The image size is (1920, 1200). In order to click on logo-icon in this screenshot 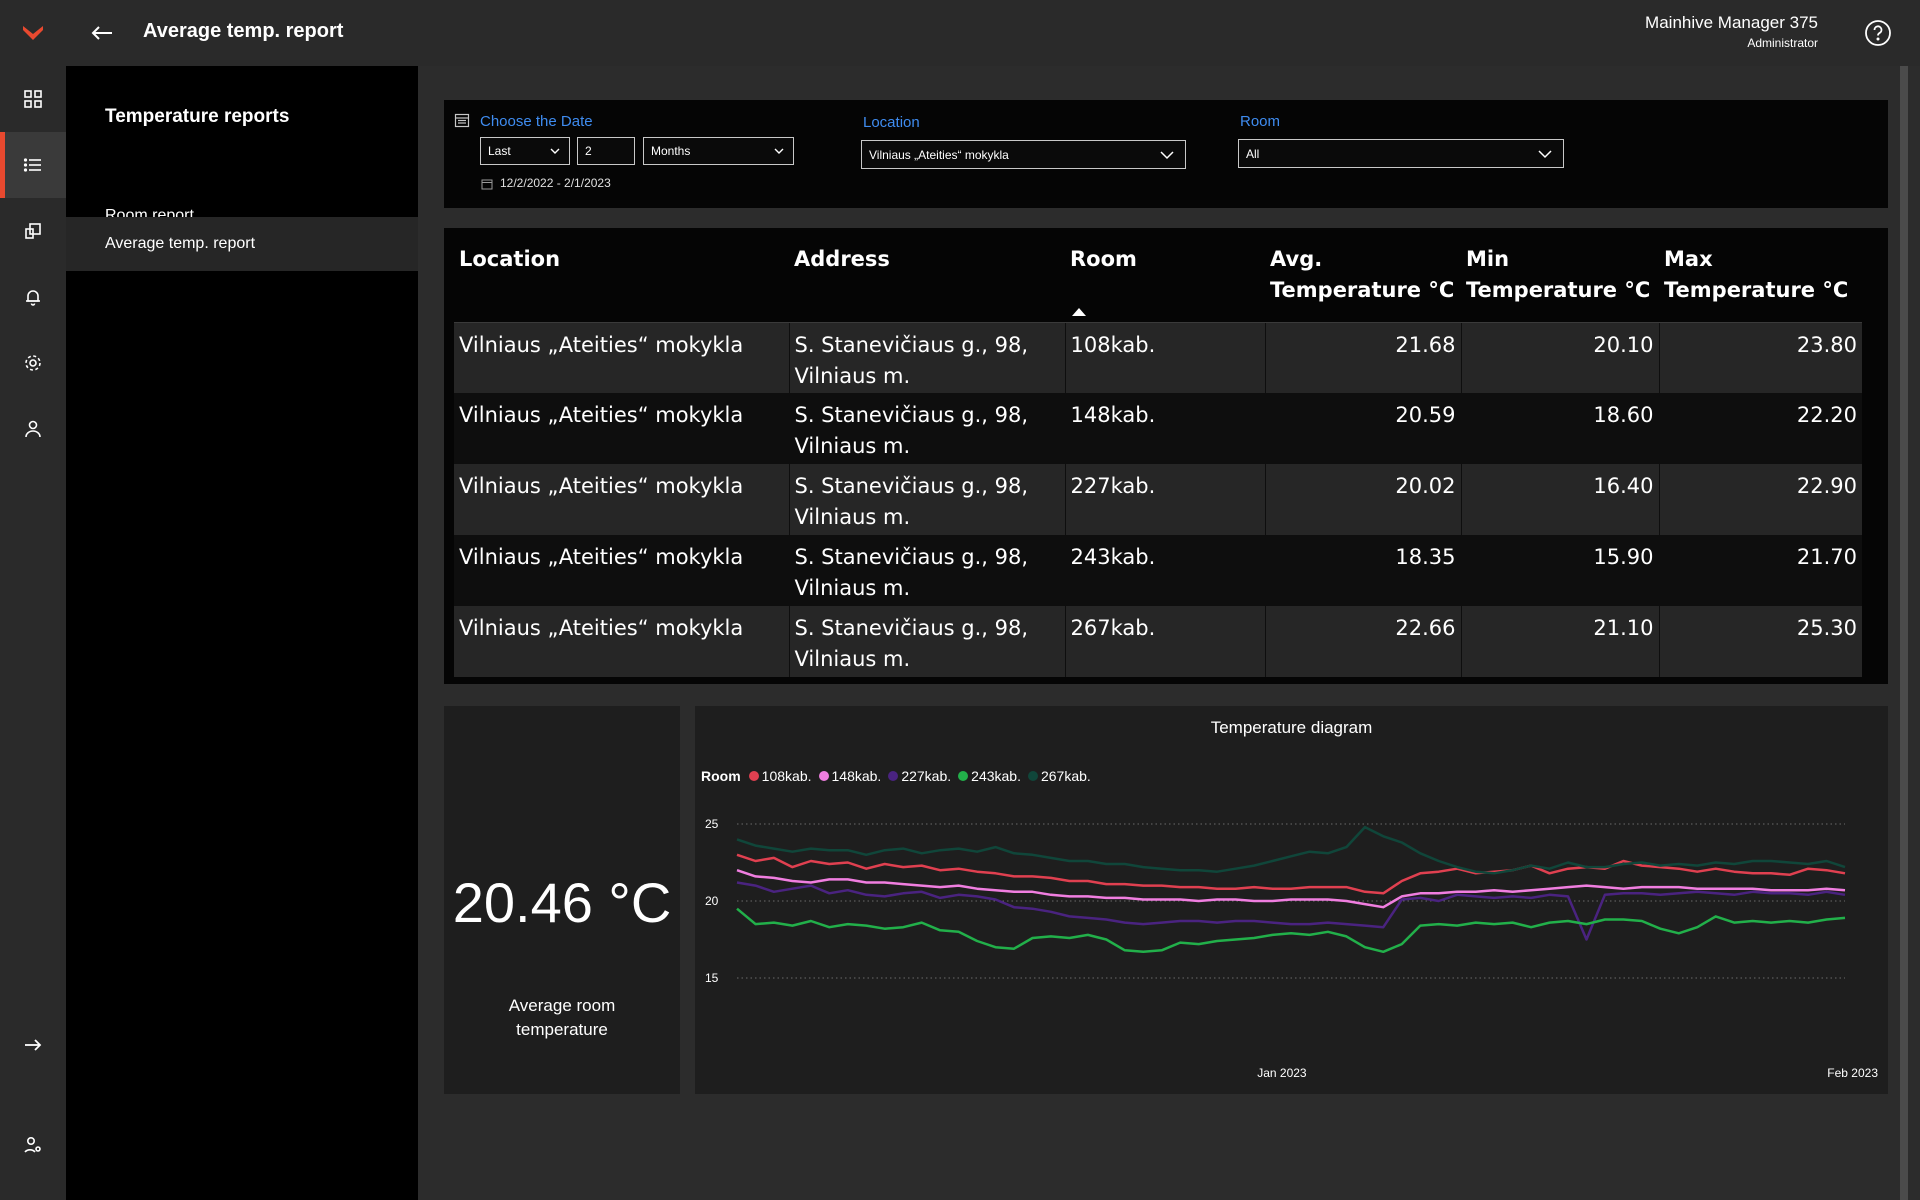, I will do `click(33, 33)`.